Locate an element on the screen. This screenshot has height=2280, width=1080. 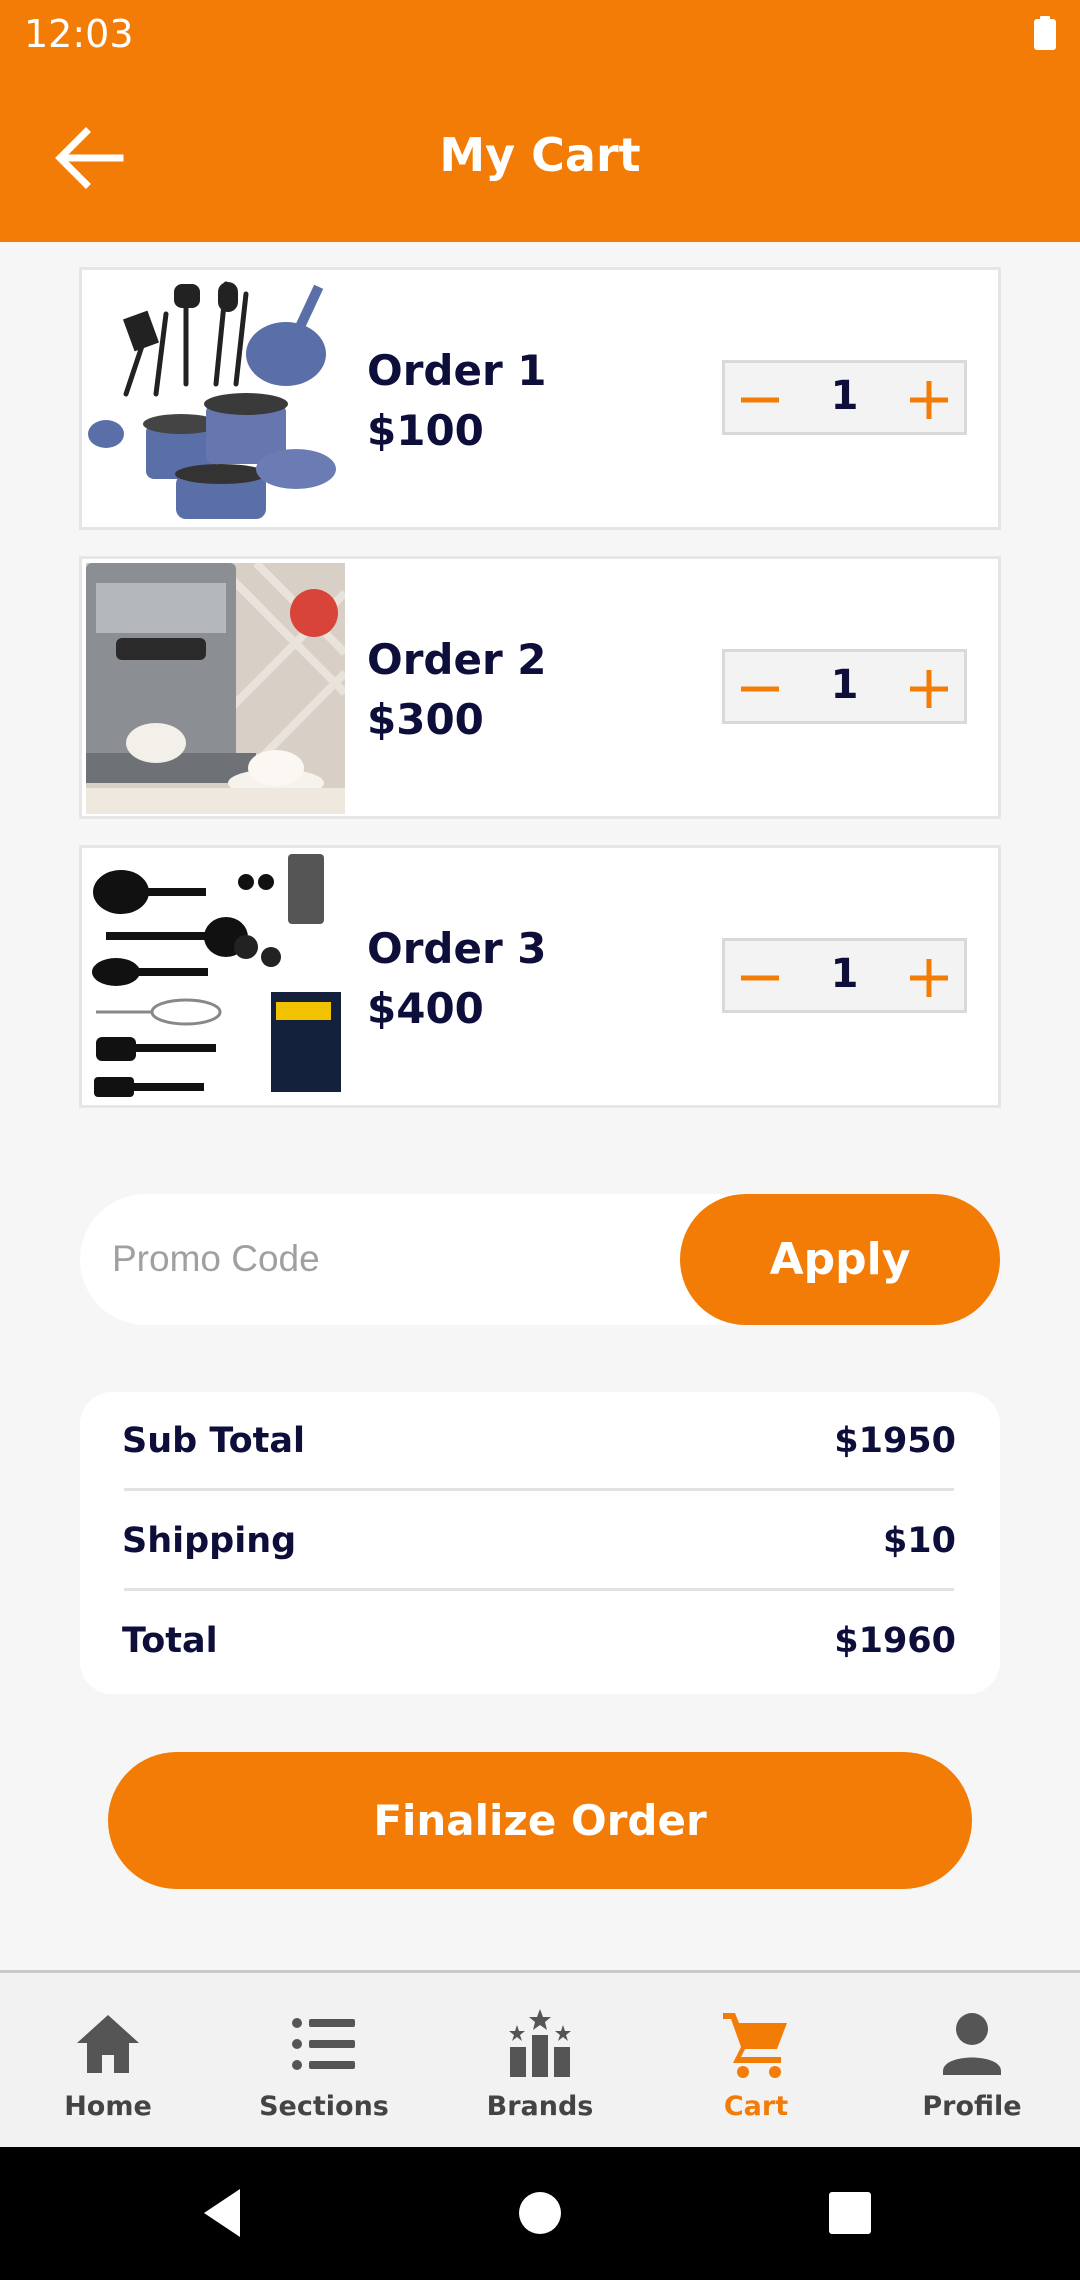
order-price: $300 is located at coordinates (425, 719).